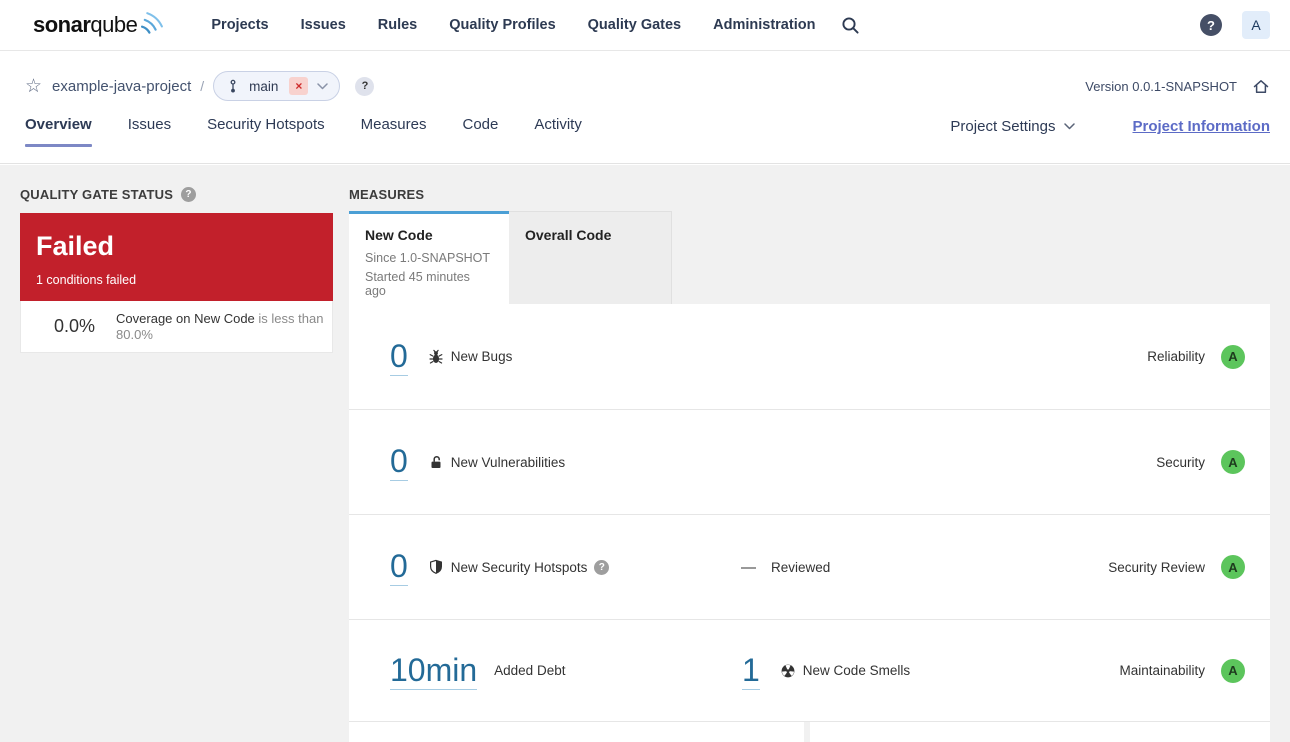 This screenshot has height=742, width=1290. I want to click on security-label: Security, so click(1180, 462).